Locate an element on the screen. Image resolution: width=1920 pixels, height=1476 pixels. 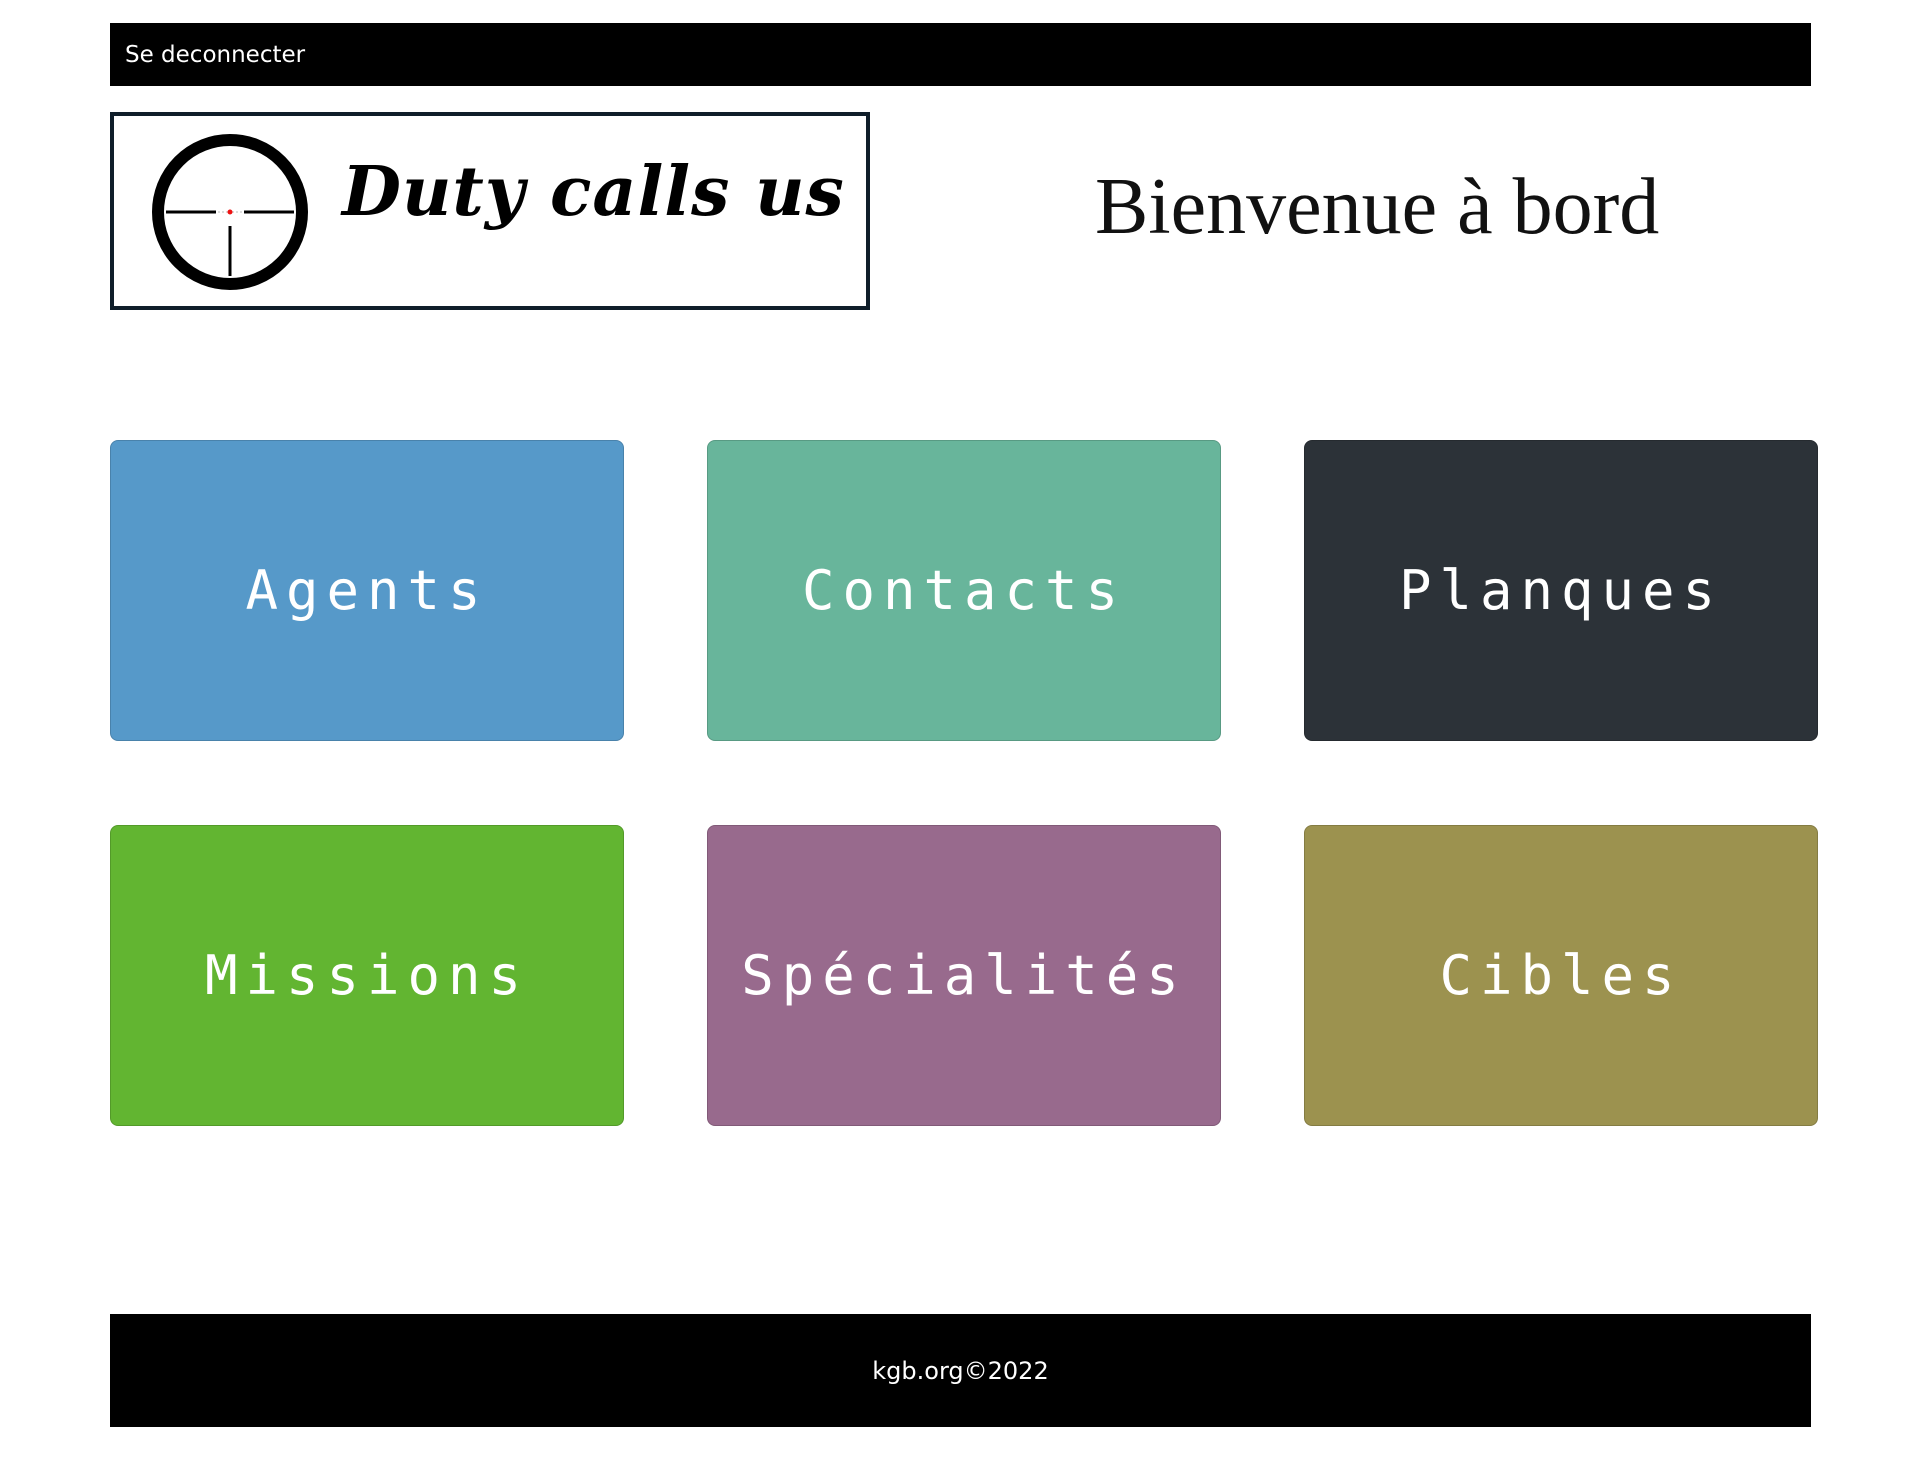
tile-cibles: Cibles is located at coordinates (1561, 975).